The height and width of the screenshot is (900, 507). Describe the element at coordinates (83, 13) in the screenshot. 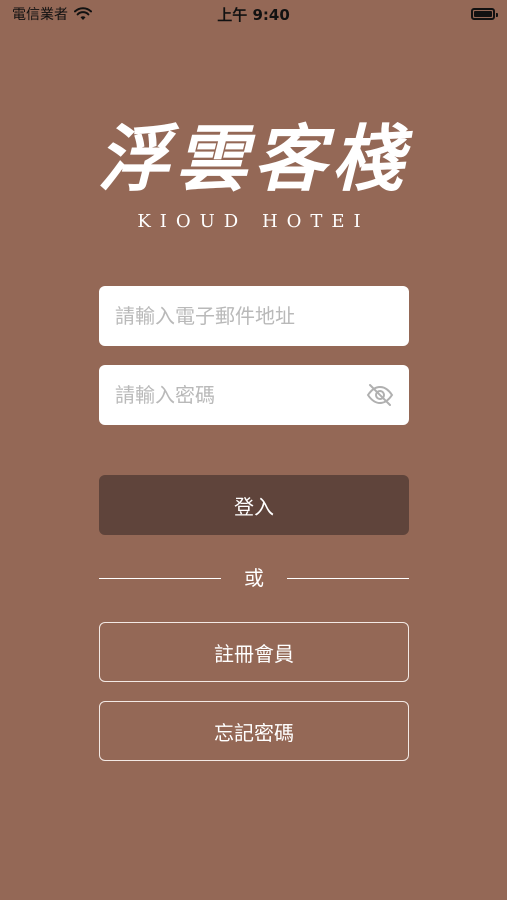

I see `wifi-icon` at that location.